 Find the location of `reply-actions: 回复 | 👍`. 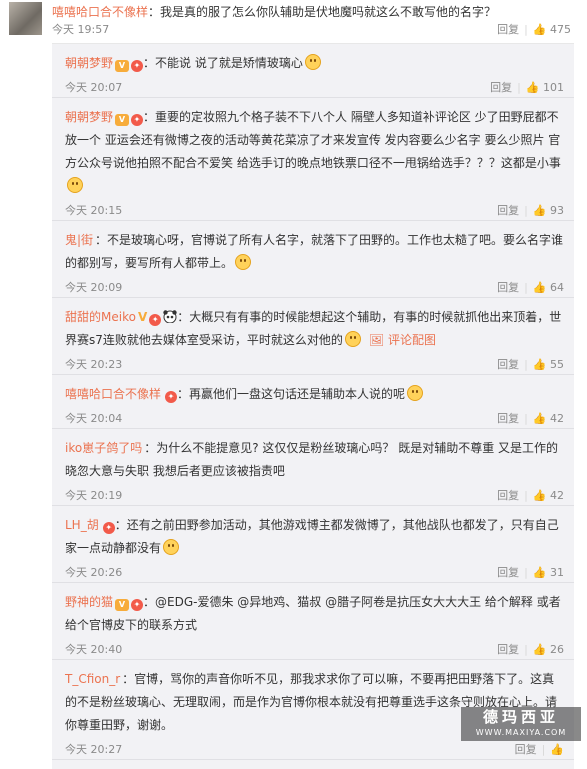

reply-actions: 回复 | 👍 is located at coordinates (539, 750).